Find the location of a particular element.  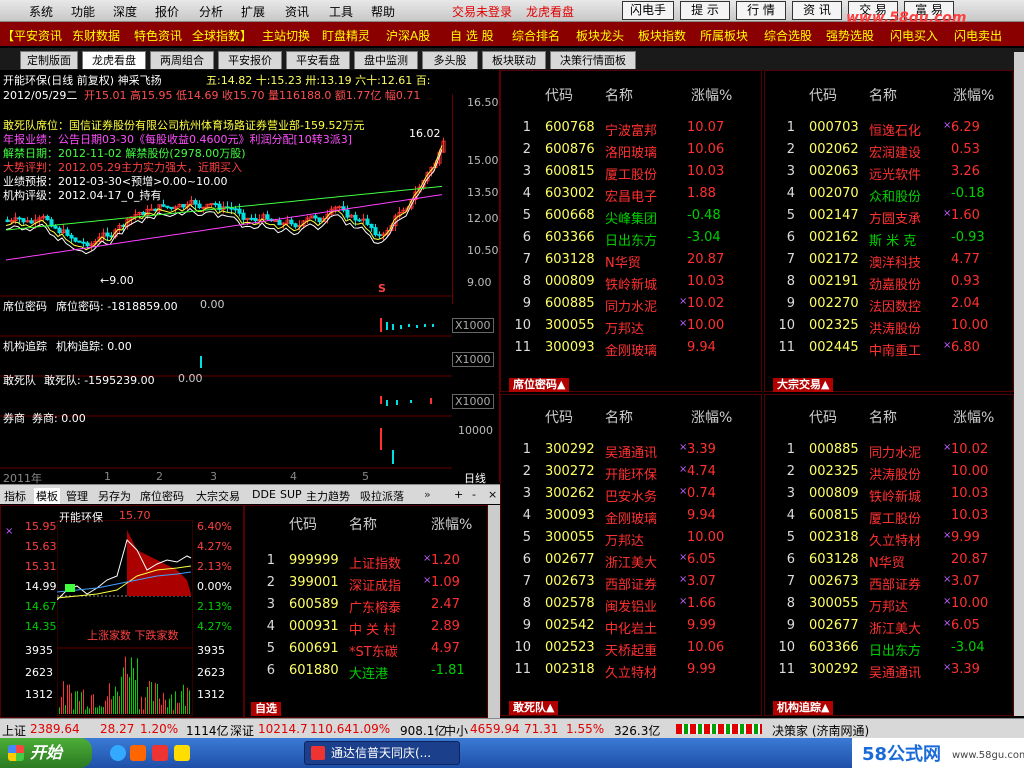

table-row: 5 002318 久立特材 × 9.99 is located at coordinates (890, 538).